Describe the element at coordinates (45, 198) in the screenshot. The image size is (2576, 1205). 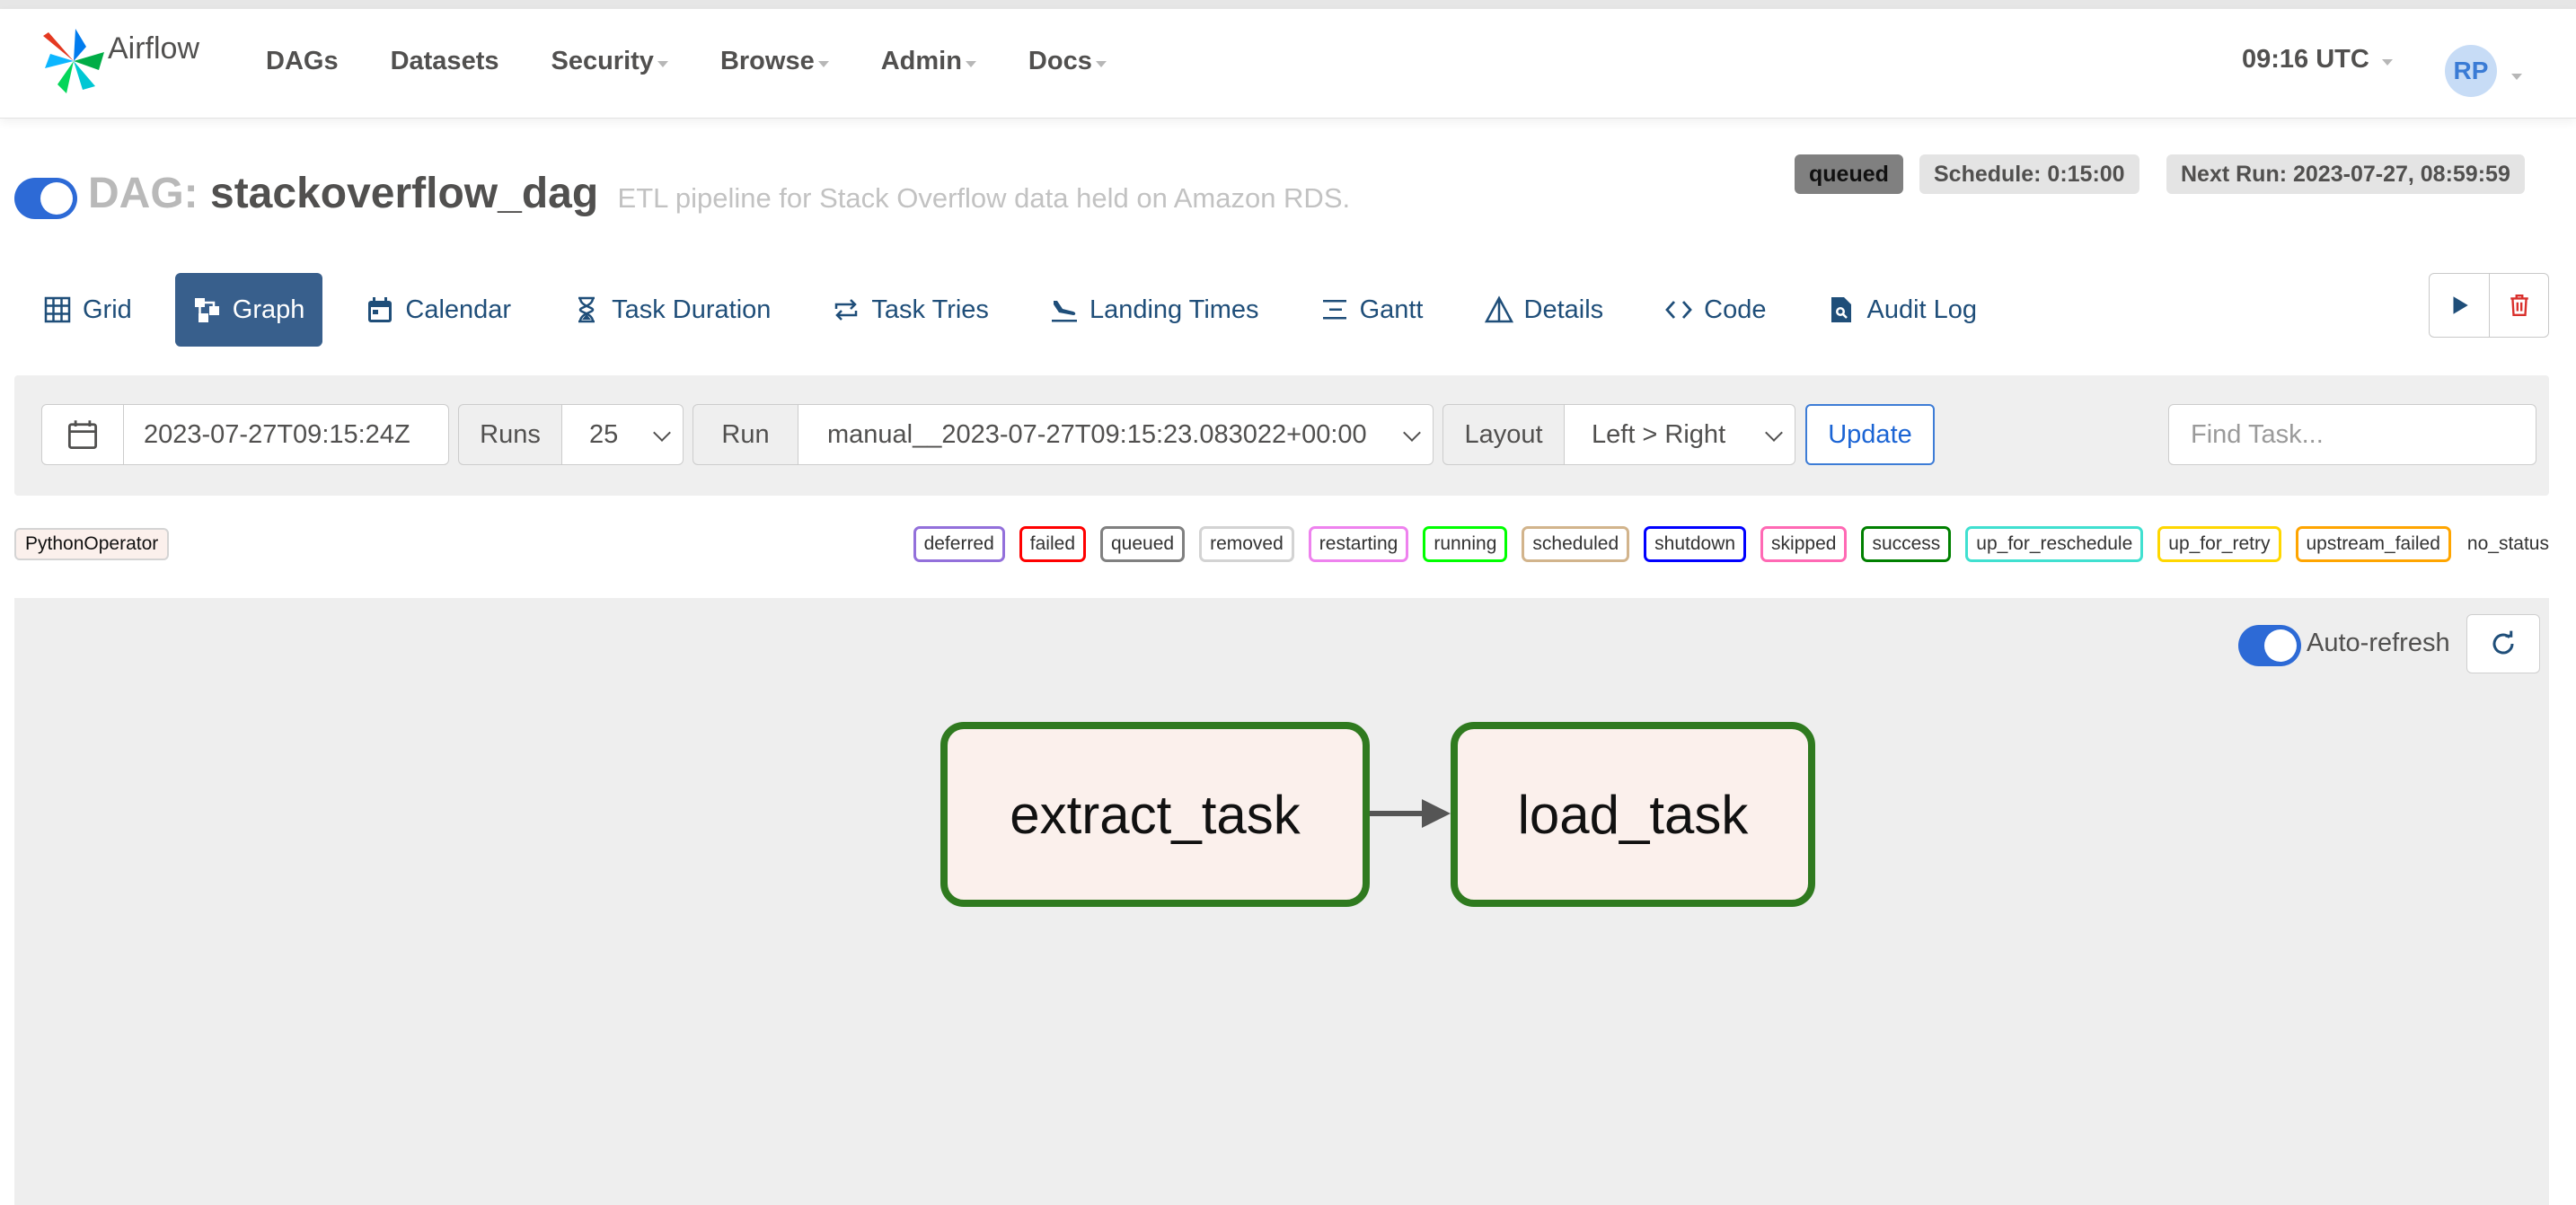
I see `dag-pause-toggle` at that location.